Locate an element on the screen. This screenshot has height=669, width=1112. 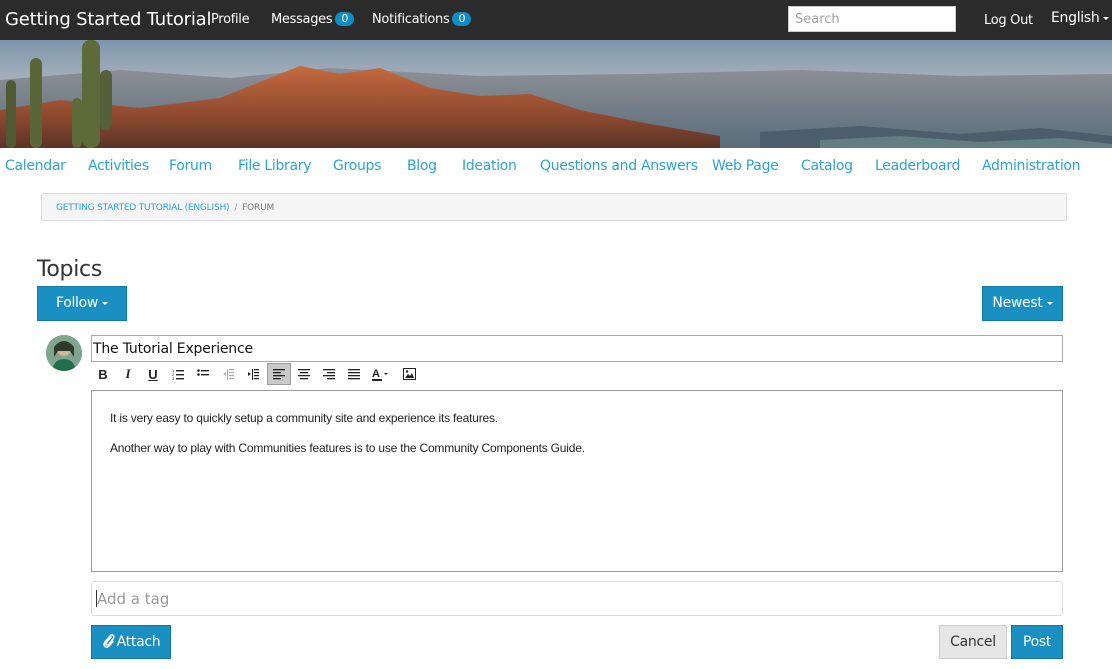
nav-activities: Activities is located at coordinates (118, 166).